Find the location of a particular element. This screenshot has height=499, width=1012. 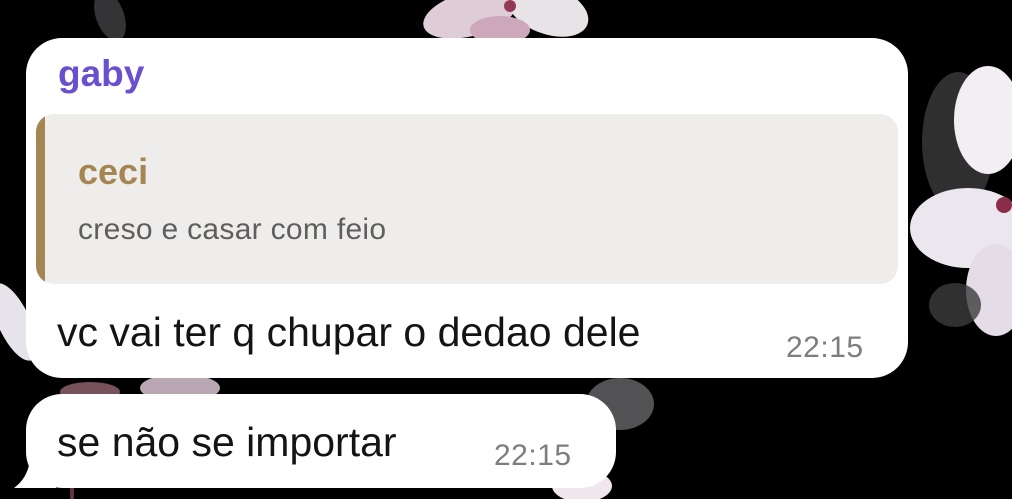

reply-author: ceci is located at coordinates (113, 171).